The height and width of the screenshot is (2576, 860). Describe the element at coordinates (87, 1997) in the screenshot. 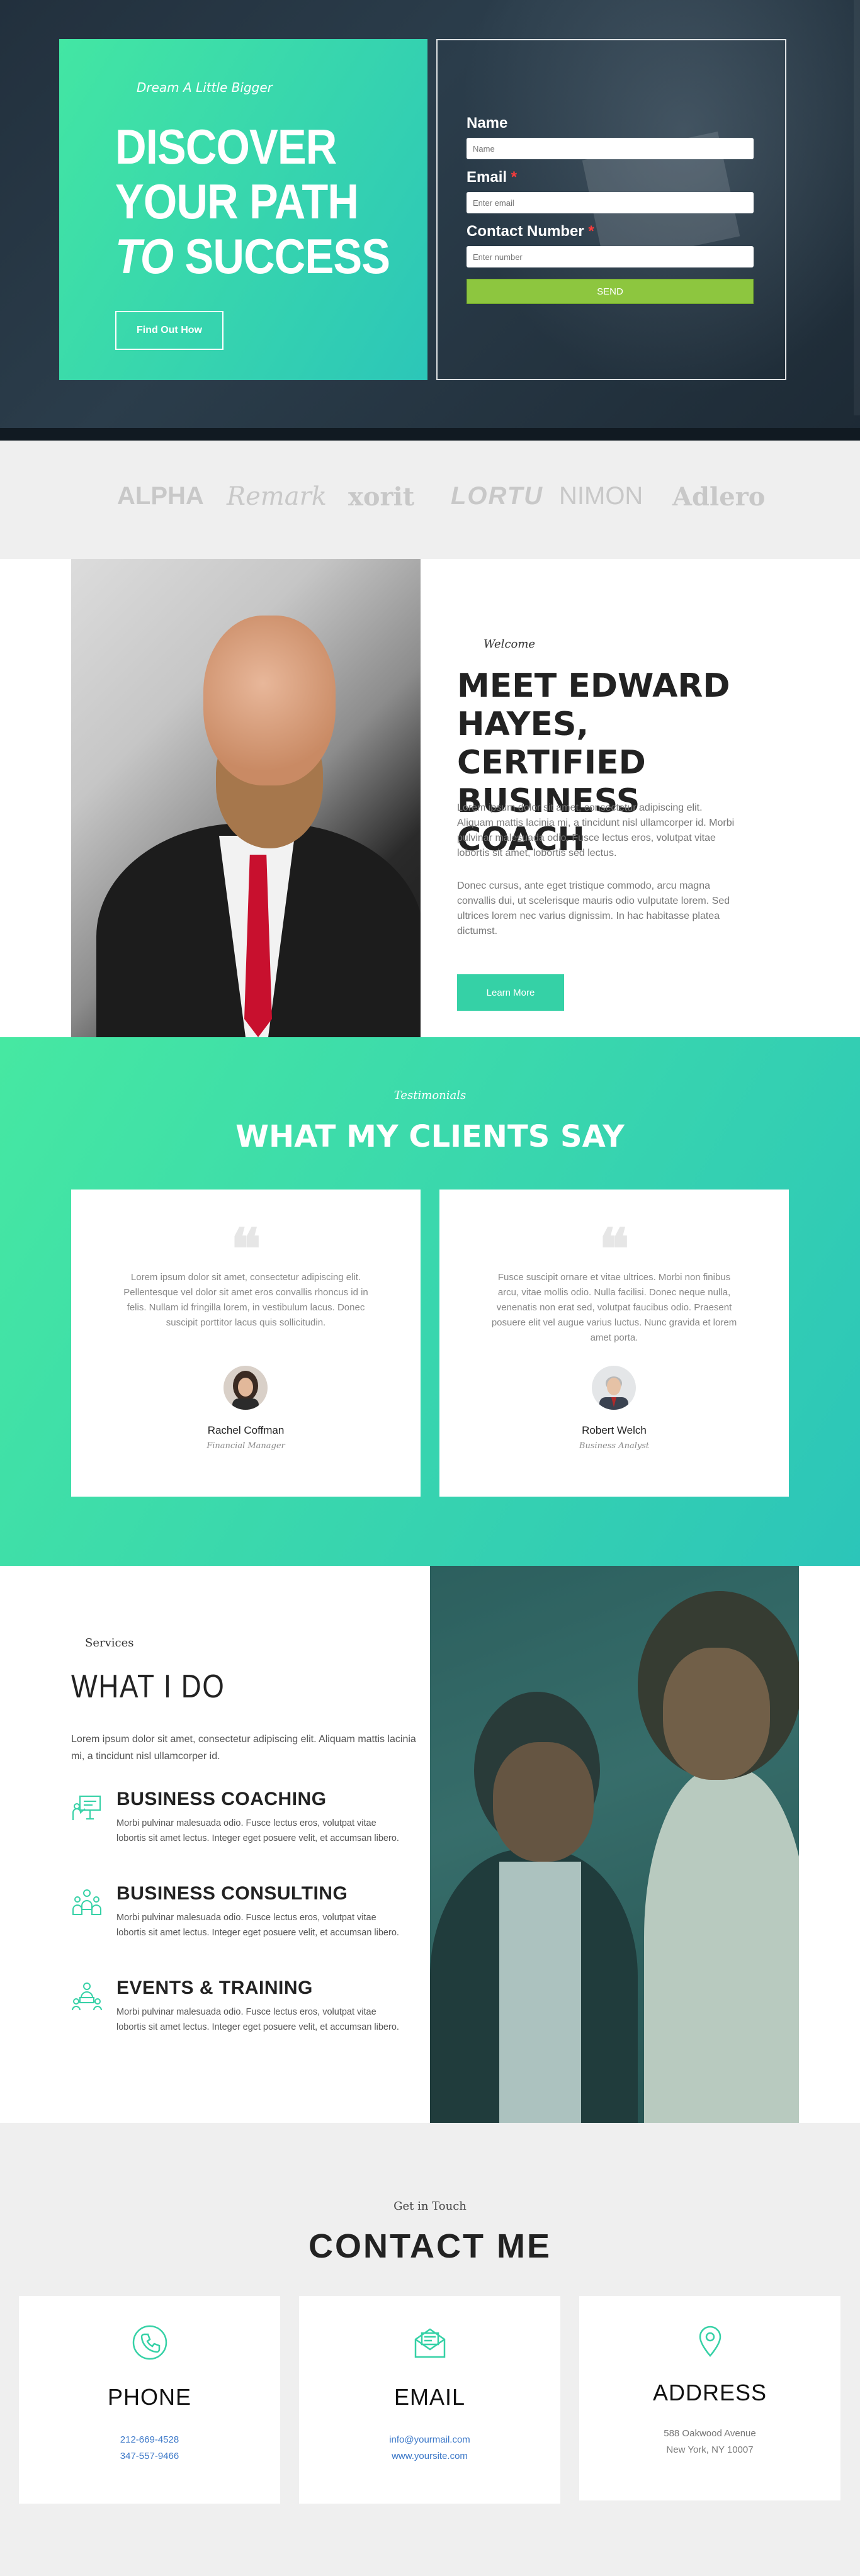

I see `training-icon` at that location.